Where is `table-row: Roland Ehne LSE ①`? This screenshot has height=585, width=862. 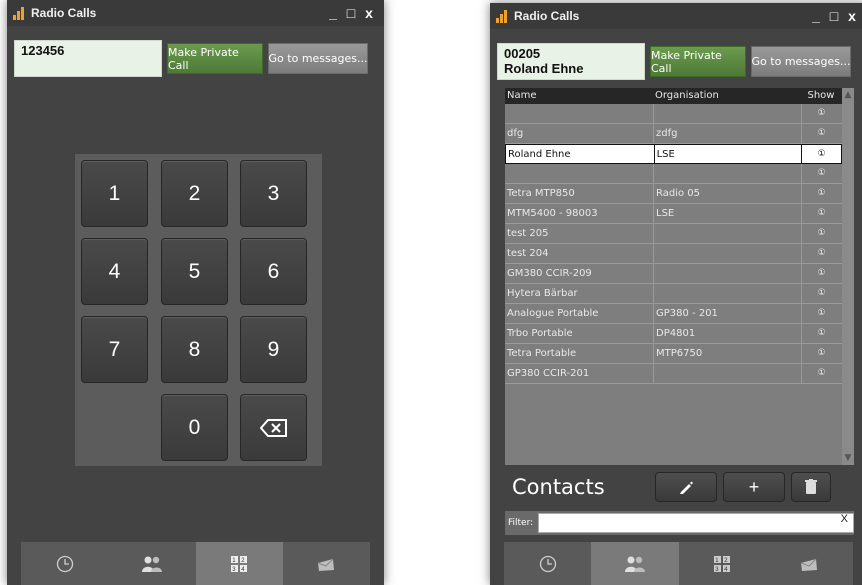 table-row: Roland Ehne LSE ① is located at coordinates (673, 154).